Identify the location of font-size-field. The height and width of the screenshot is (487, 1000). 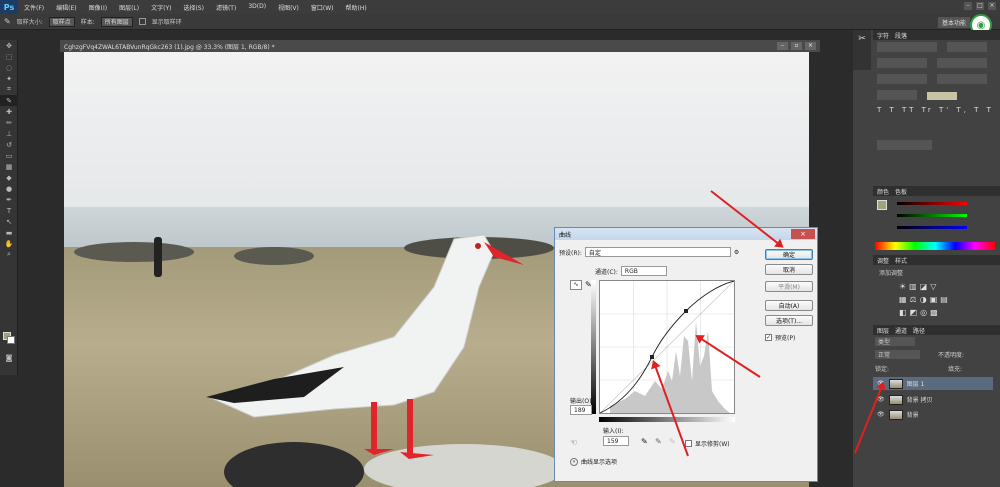
(902, 63).